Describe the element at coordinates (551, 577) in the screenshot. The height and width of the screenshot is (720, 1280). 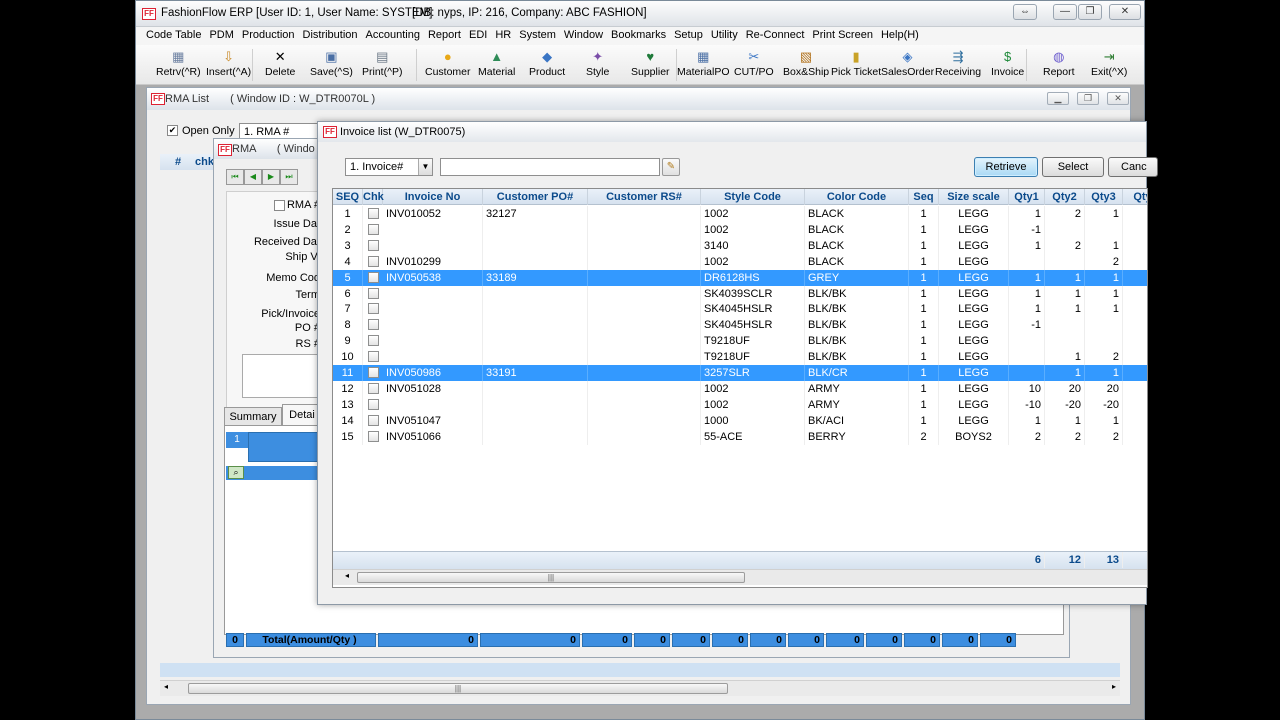
I see `invoice-grid-scroll-thumb: |||` at that location.